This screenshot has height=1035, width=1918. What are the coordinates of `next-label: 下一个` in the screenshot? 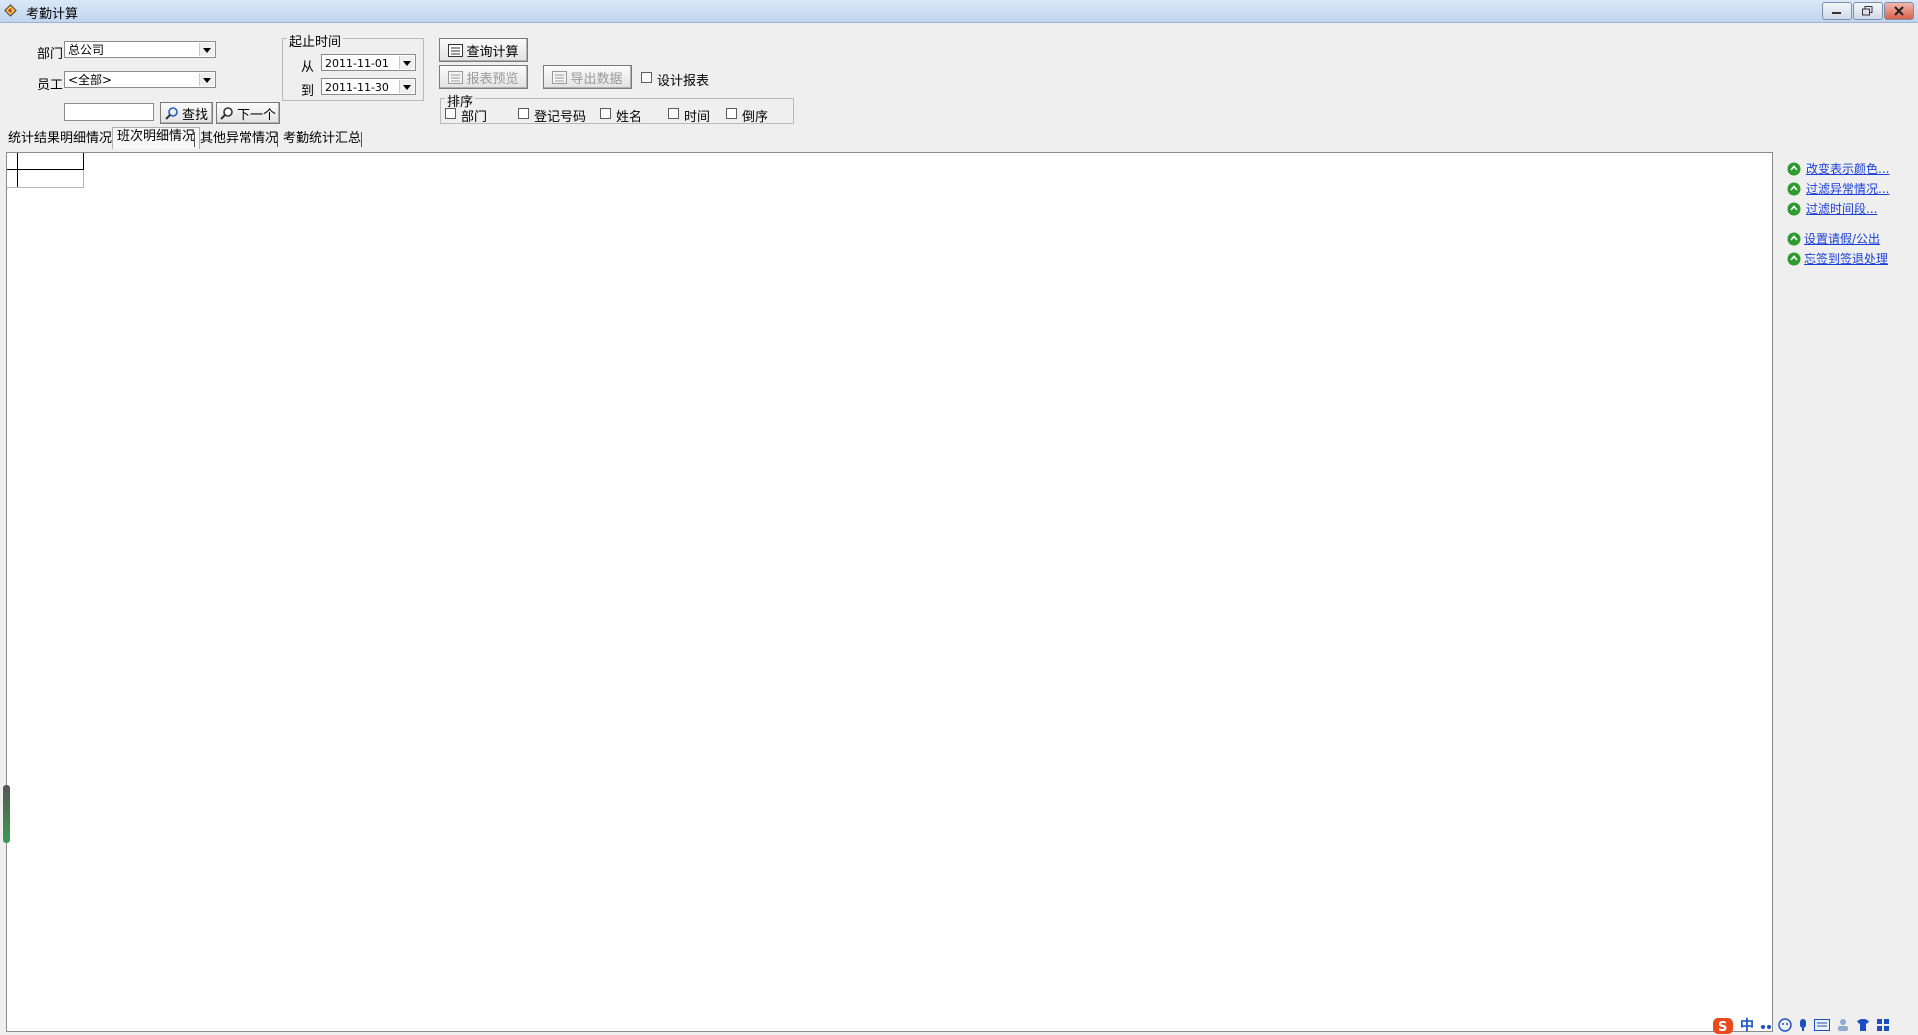 It's located at (256, 115).